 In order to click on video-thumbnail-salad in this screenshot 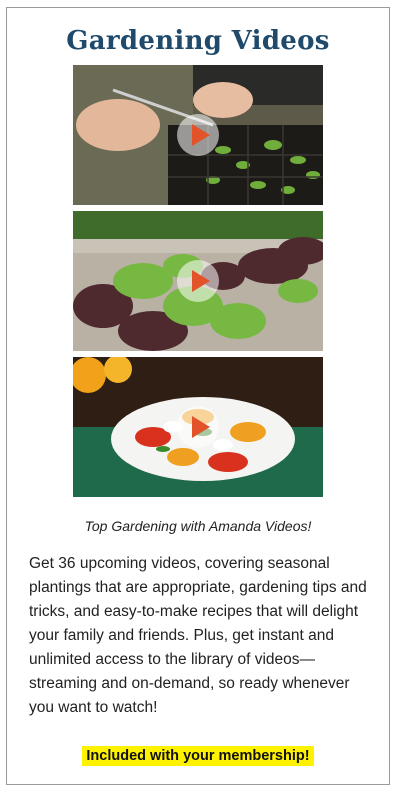, I will do `click(198, 427)`.